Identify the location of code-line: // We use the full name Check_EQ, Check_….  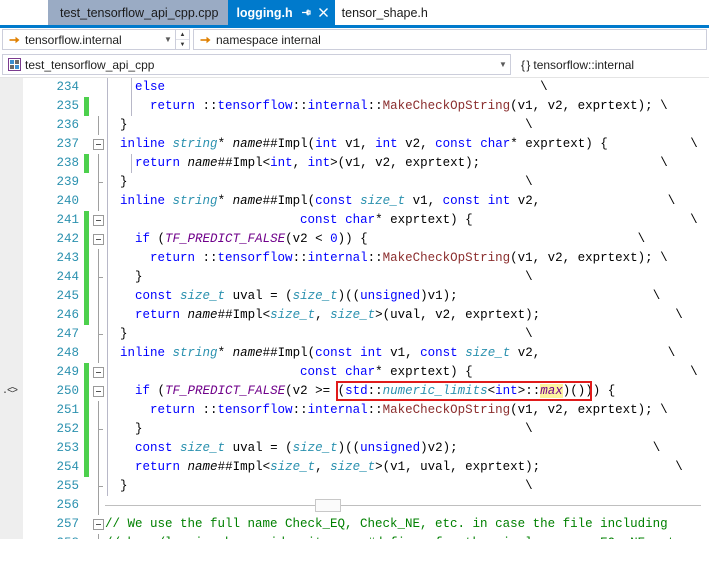
(407, 524).